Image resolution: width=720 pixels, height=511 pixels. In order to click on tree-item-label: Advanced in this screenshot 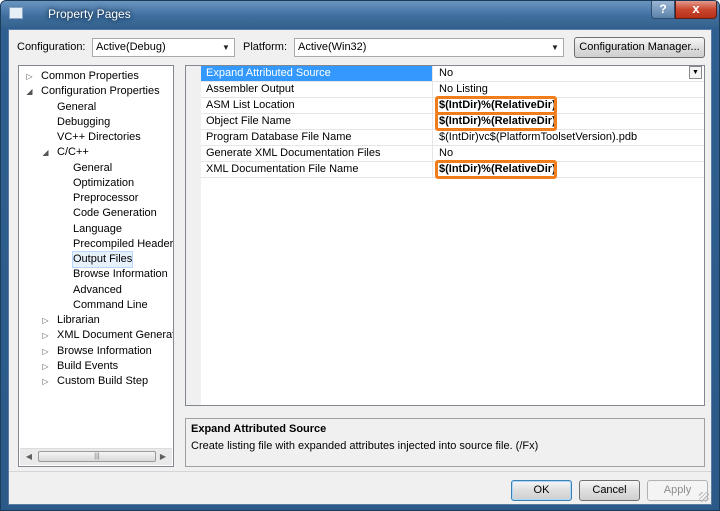, I will do `click(97, 289)`.